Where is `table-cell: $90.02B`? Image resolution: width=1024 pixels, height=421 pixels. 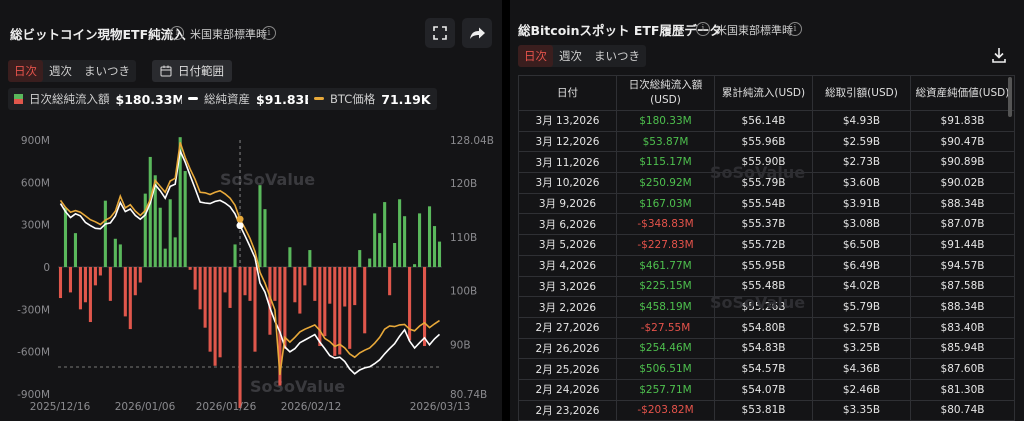 table-cell: $90.02B is located at coordinates (962, 183).